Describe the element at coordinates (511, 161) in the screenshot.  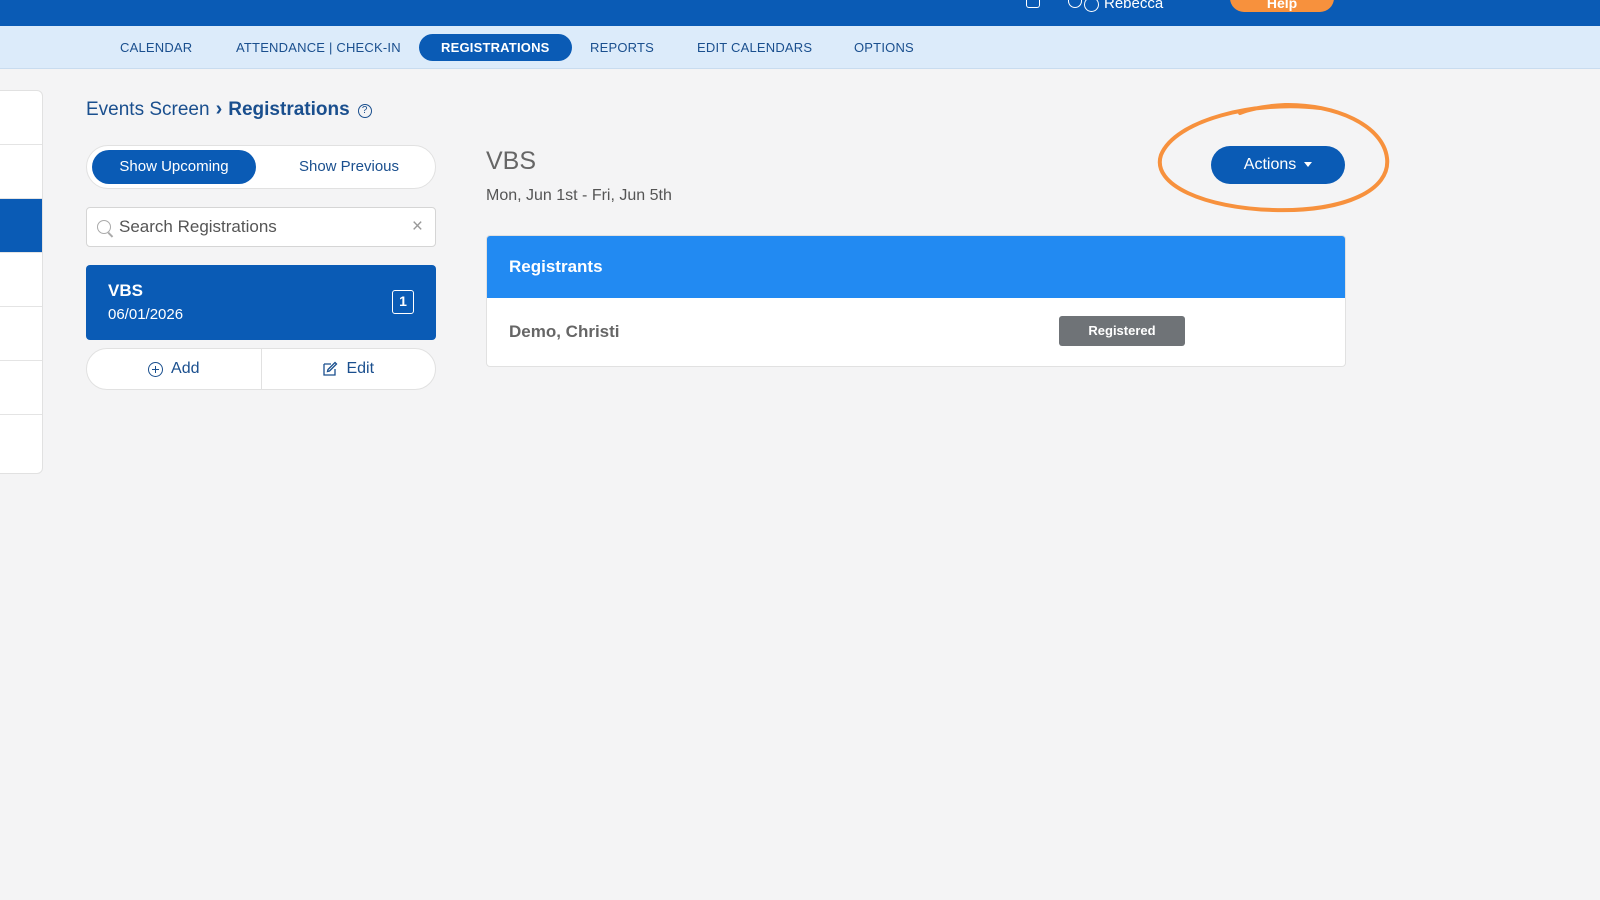
I see `event-title: VBS` at that location.